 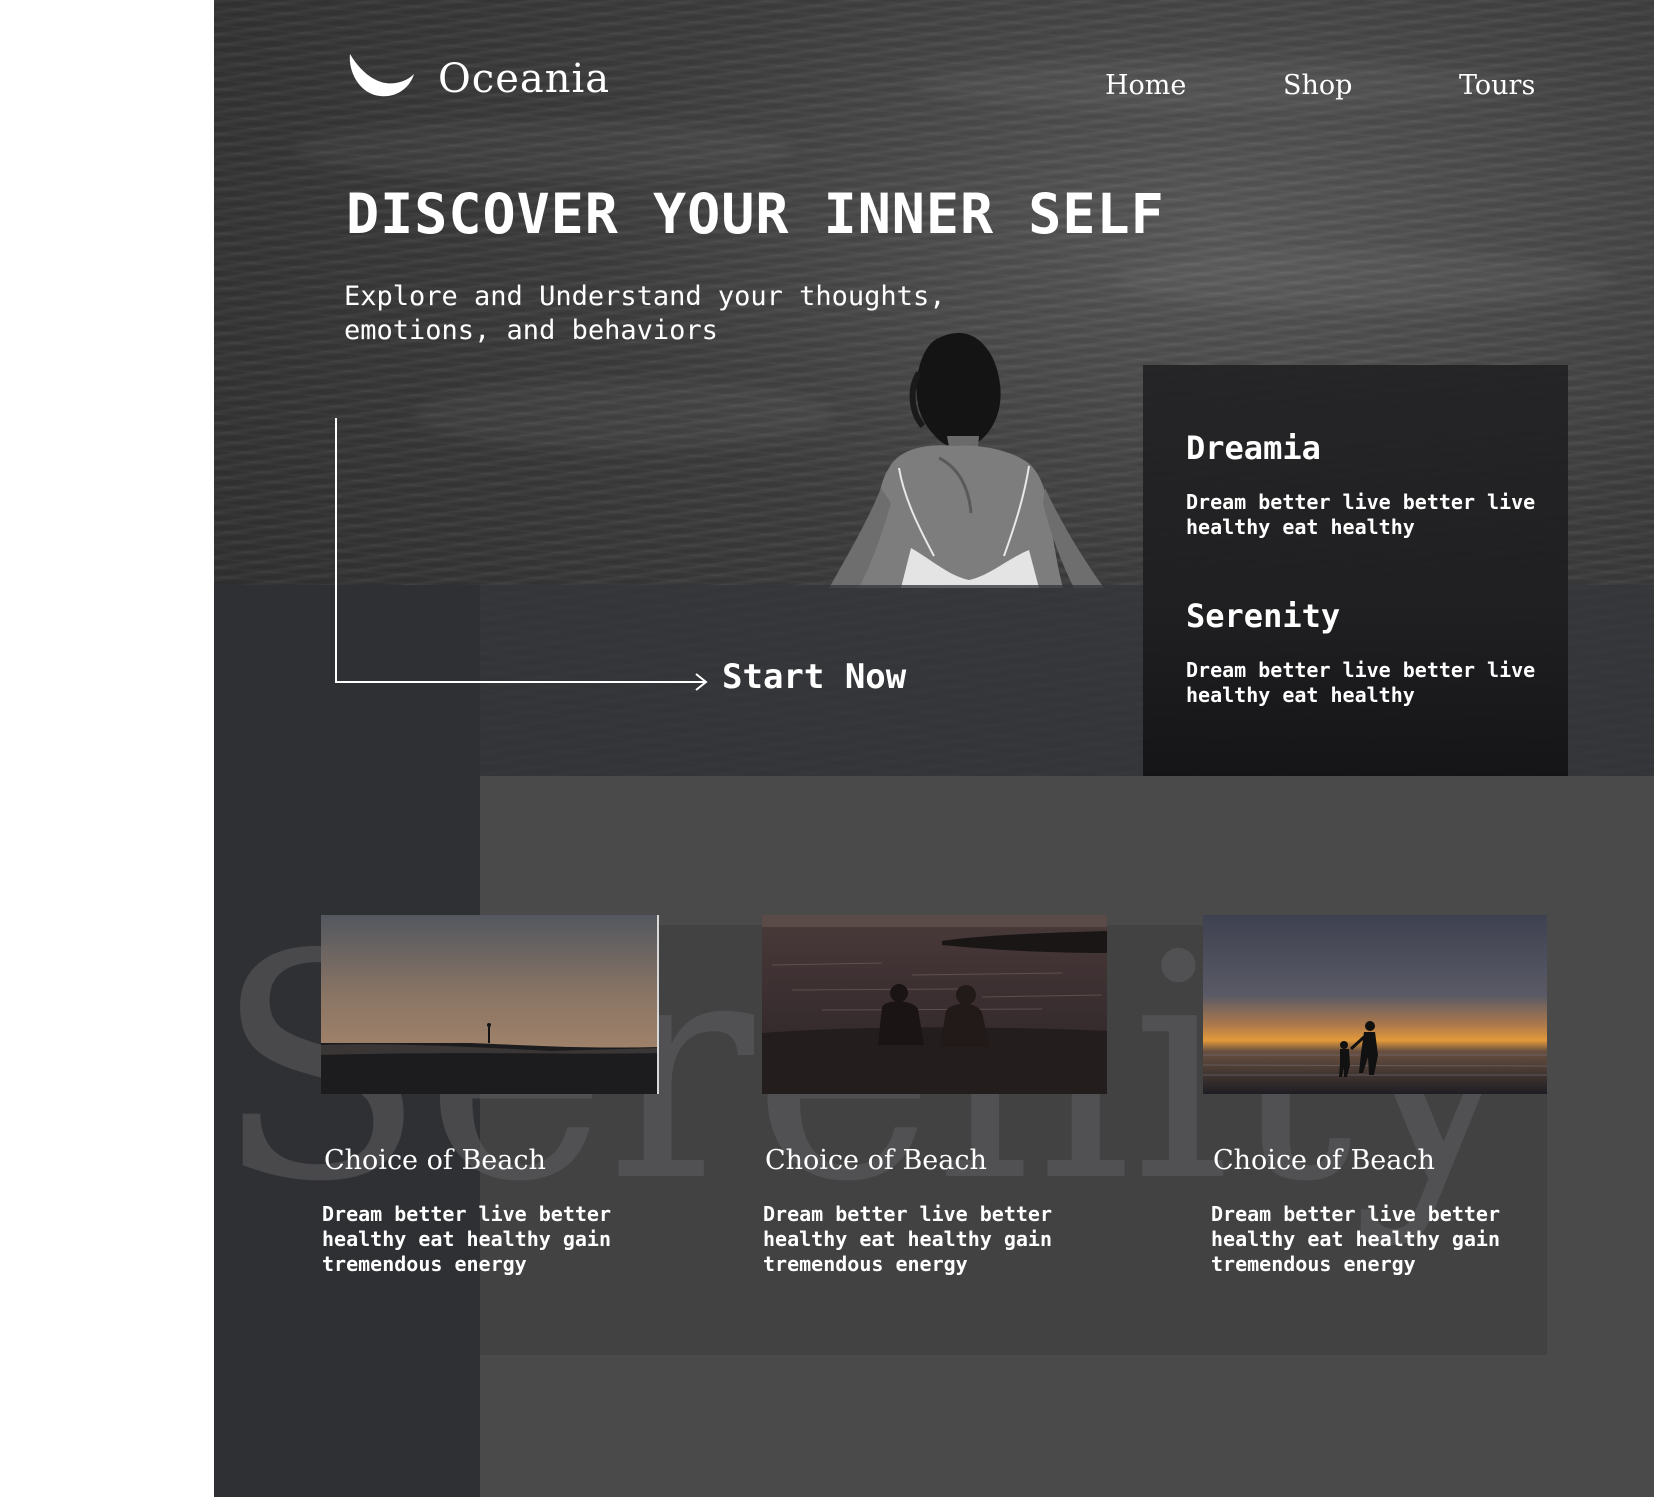 What do you see at coordinates (814, 677) in the screenshot?
I see `start-now-button: Start Now` at bounding box center [814, 677].